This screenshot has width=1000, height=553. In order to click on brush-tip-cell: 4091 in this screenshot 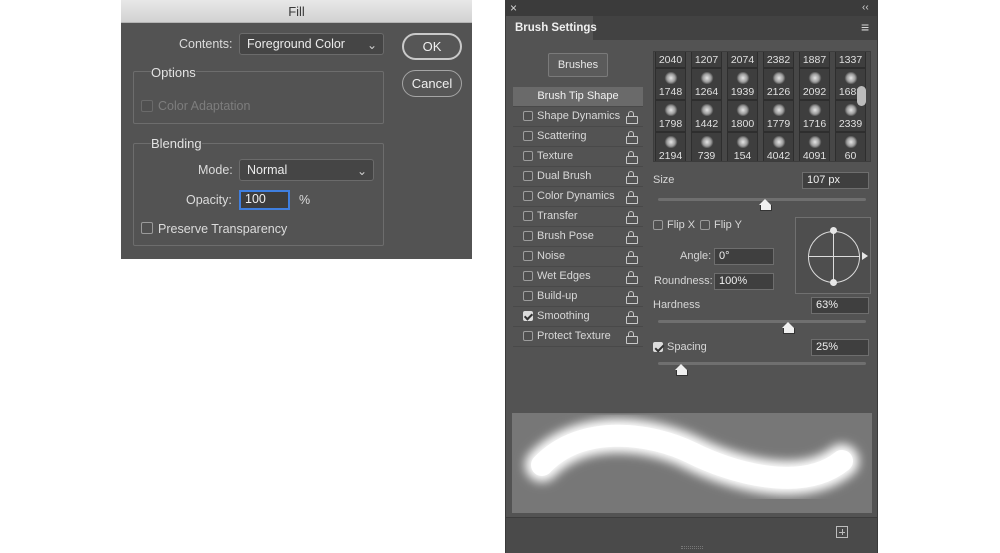, I will do `click(814, 146)`.